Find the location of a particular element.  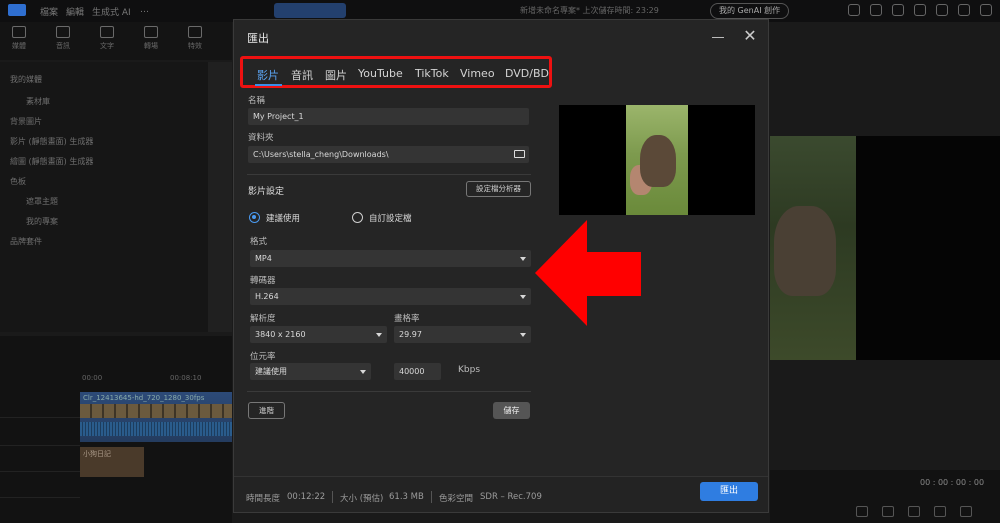

preview-thumbnail is located at coordinates (657, 160).